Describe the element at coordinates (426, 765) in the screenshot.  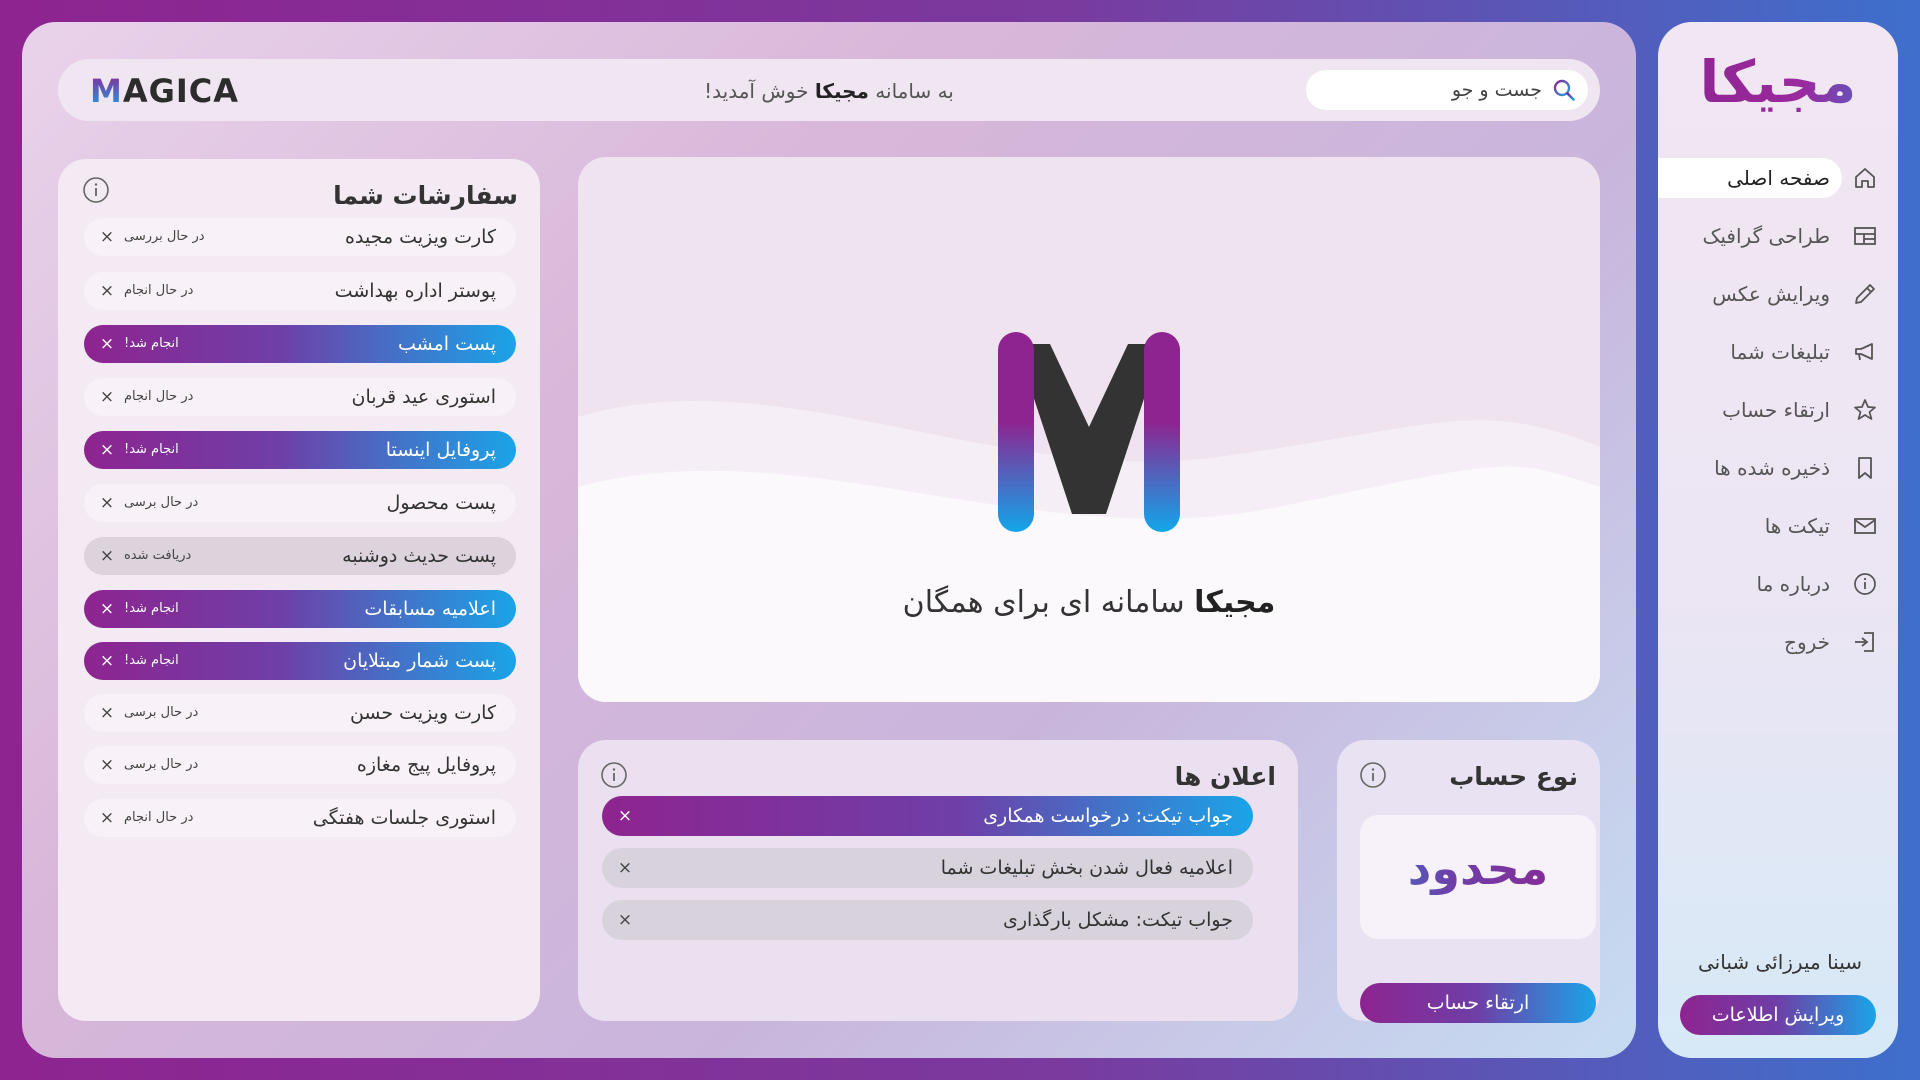
I see `order-title: پروفایل پیج مغازه` at that location.